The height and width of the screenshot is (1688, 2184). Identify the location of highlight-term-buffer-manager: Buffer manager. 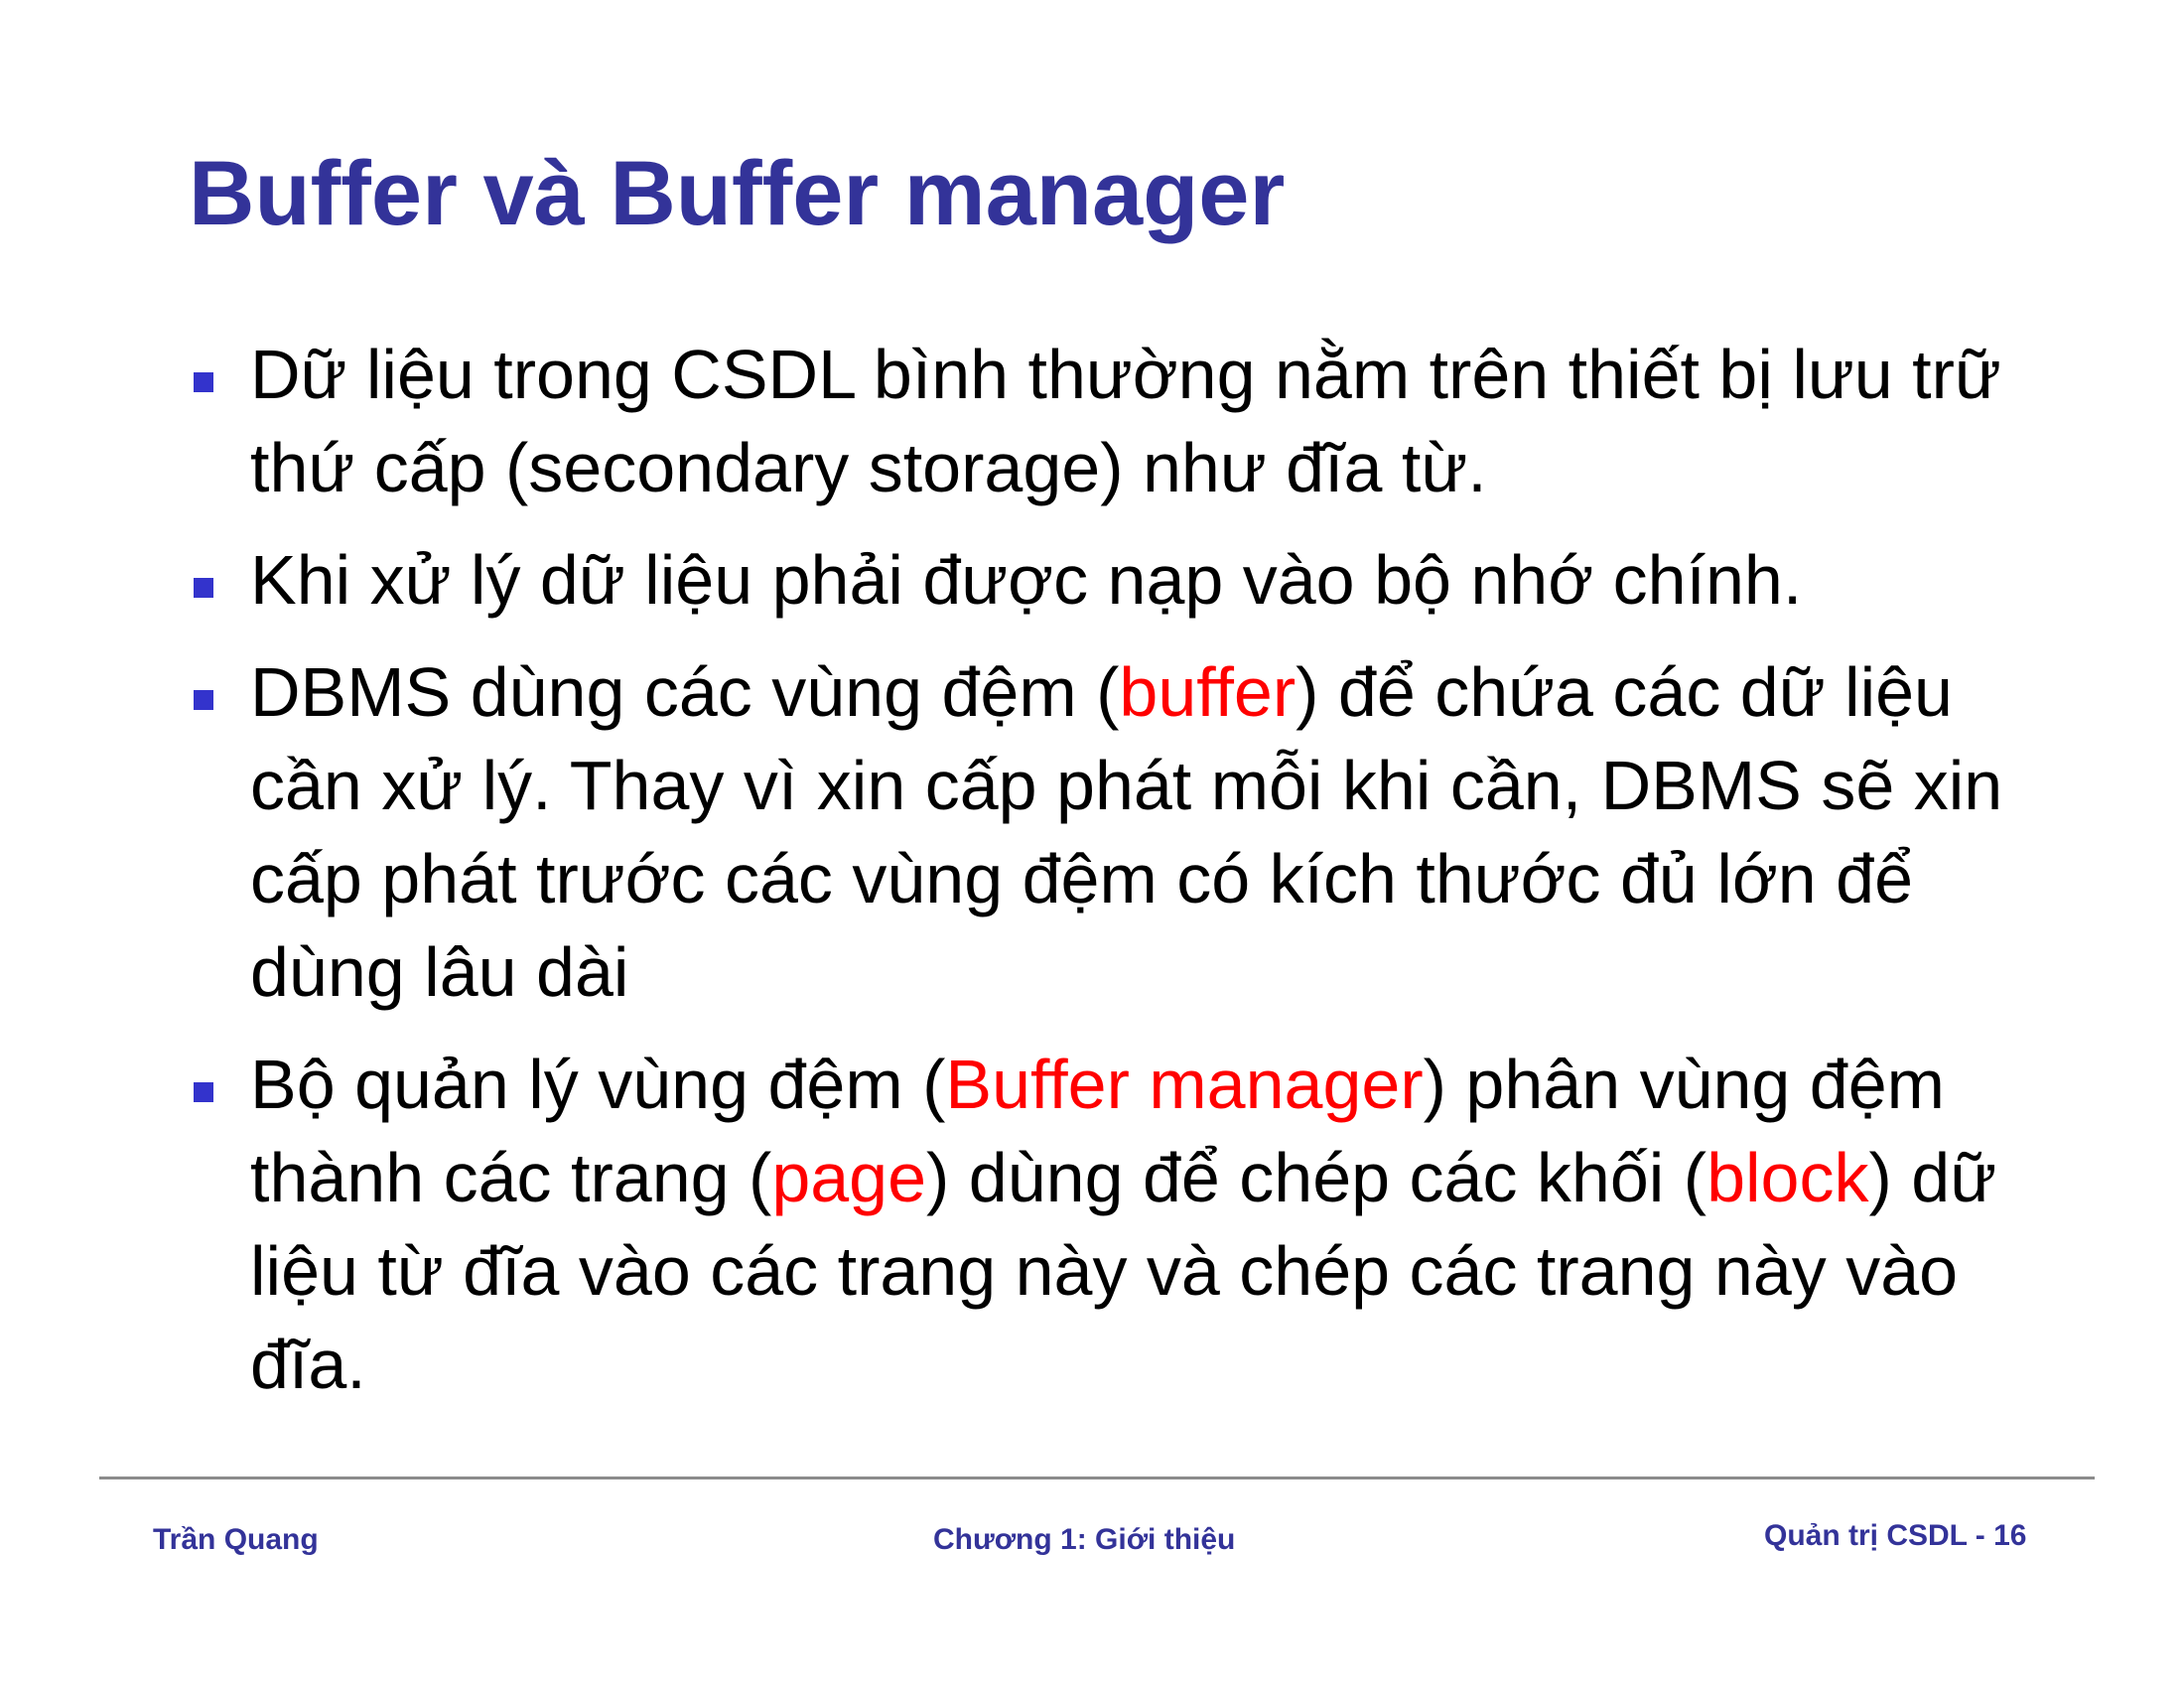
(1184, 1084).